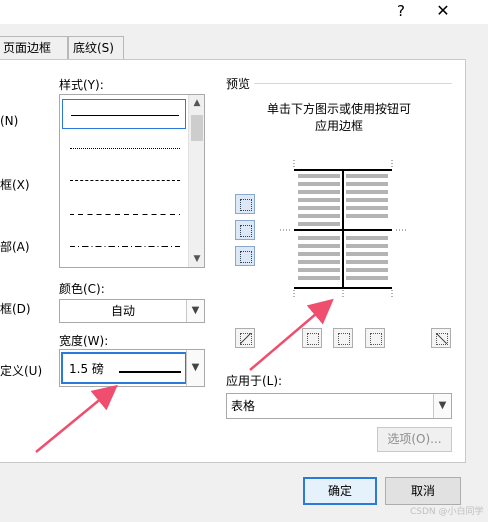 The width and height of the screenshot is (488, 522). I want to click on arrow-to-preview, so click(291, 334).